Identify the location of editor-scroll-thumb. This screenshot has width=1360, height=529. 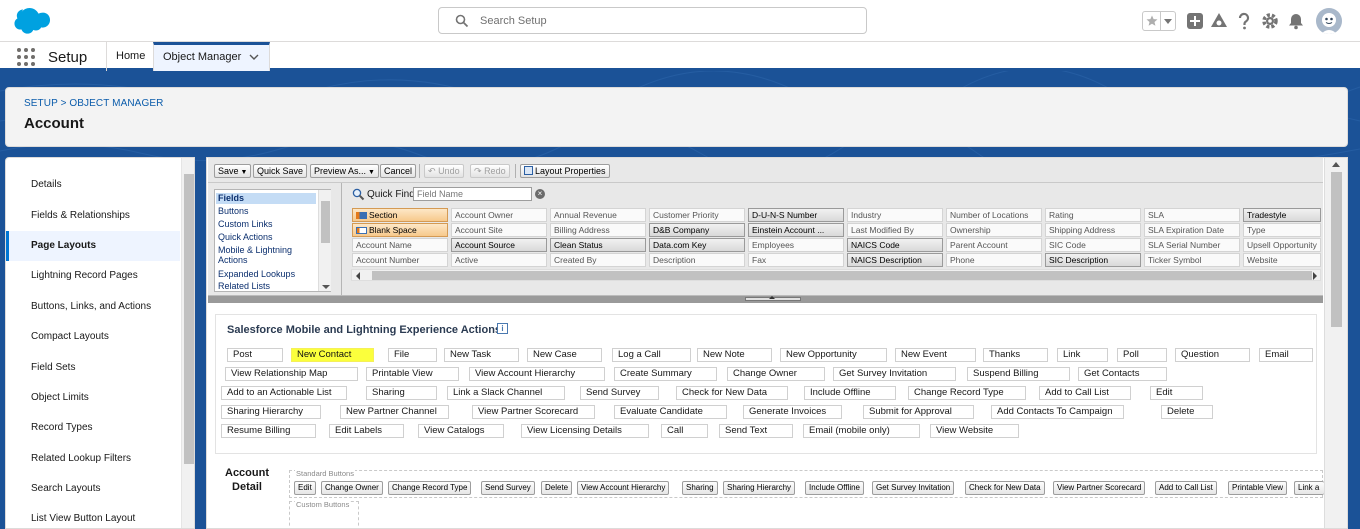
(1336, 249).